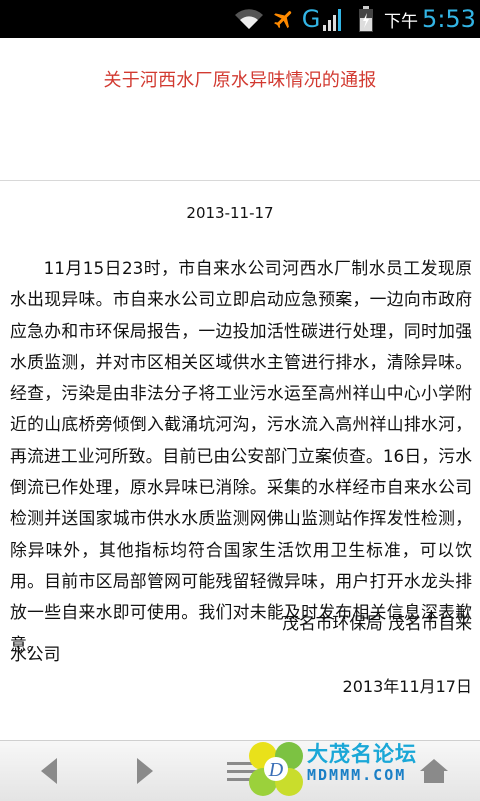 This screenshot has height=801, width=480. I want to click on network-type: G, so click(311, 19).